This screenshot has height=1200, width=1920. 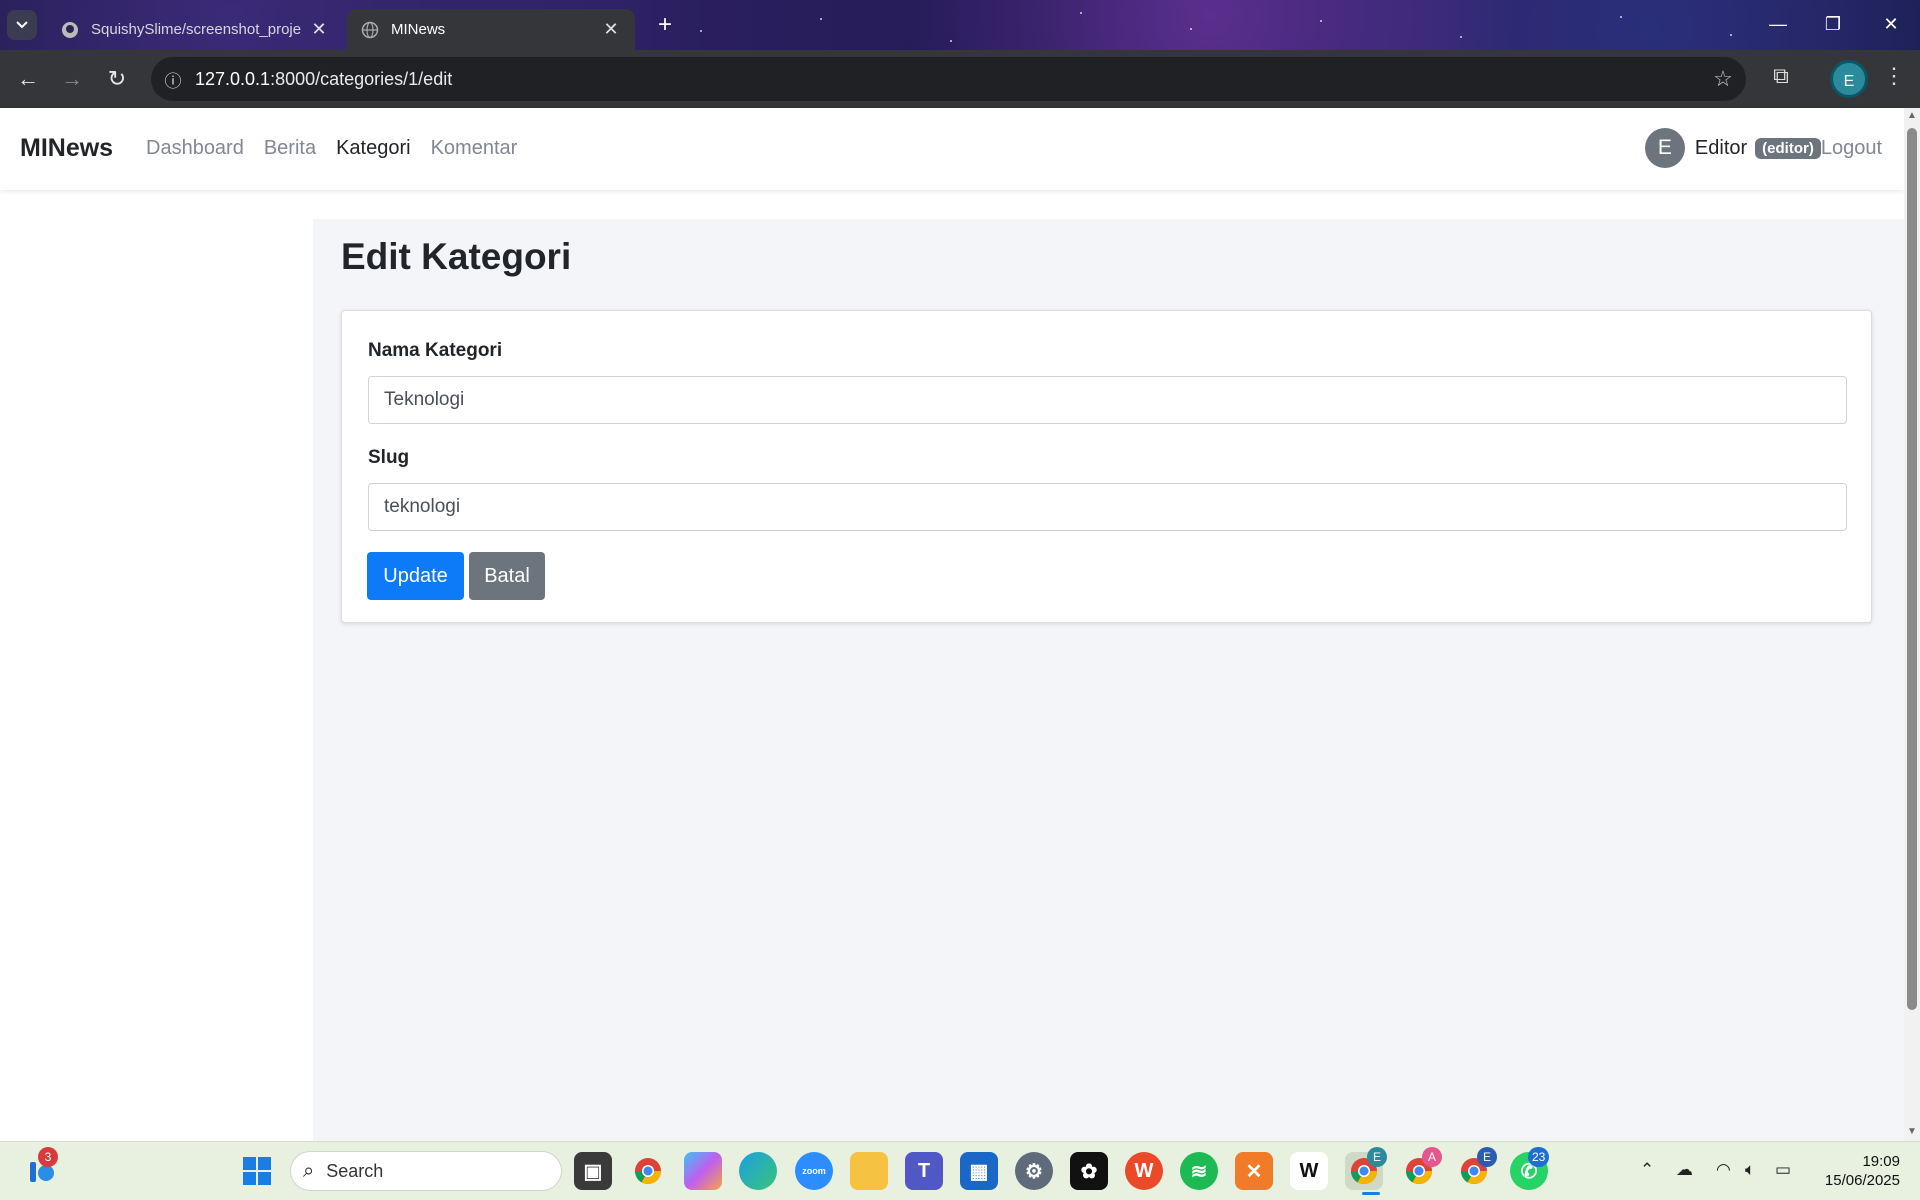 I want to click on zoom-icon: zoom, so click(x=814, y=1171).